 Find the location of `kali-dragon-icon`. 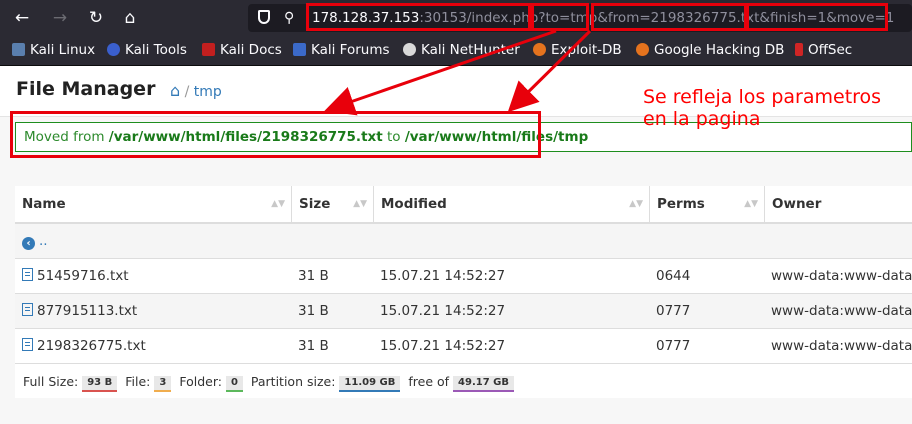

kali-dragon-icon is located at coordinates (18, 49).